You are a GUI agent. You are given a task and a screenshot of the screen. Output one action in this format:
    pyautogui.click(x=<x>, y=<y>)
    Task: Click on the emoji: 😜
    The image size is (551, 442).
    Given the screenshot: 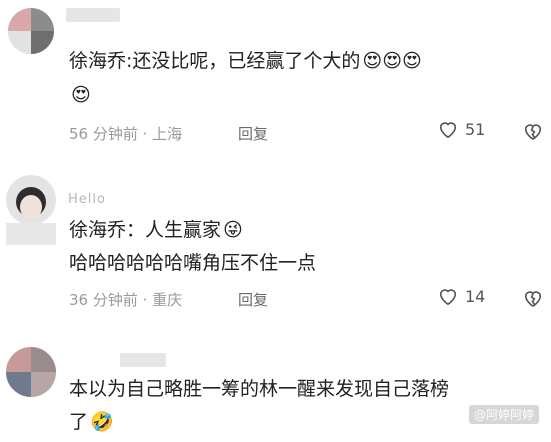 What is the action you would take?
    pyautogui.click(x=233, y=230)
    